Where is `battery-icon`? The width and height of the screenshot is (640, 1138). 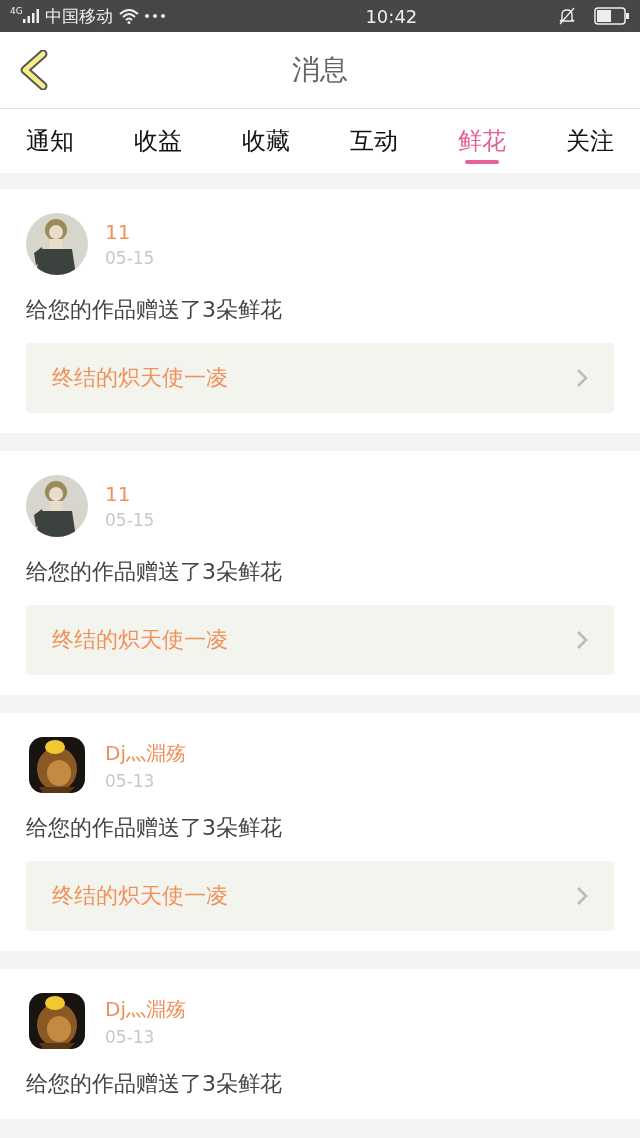
battery-icon is located at coordinates (612, 16).